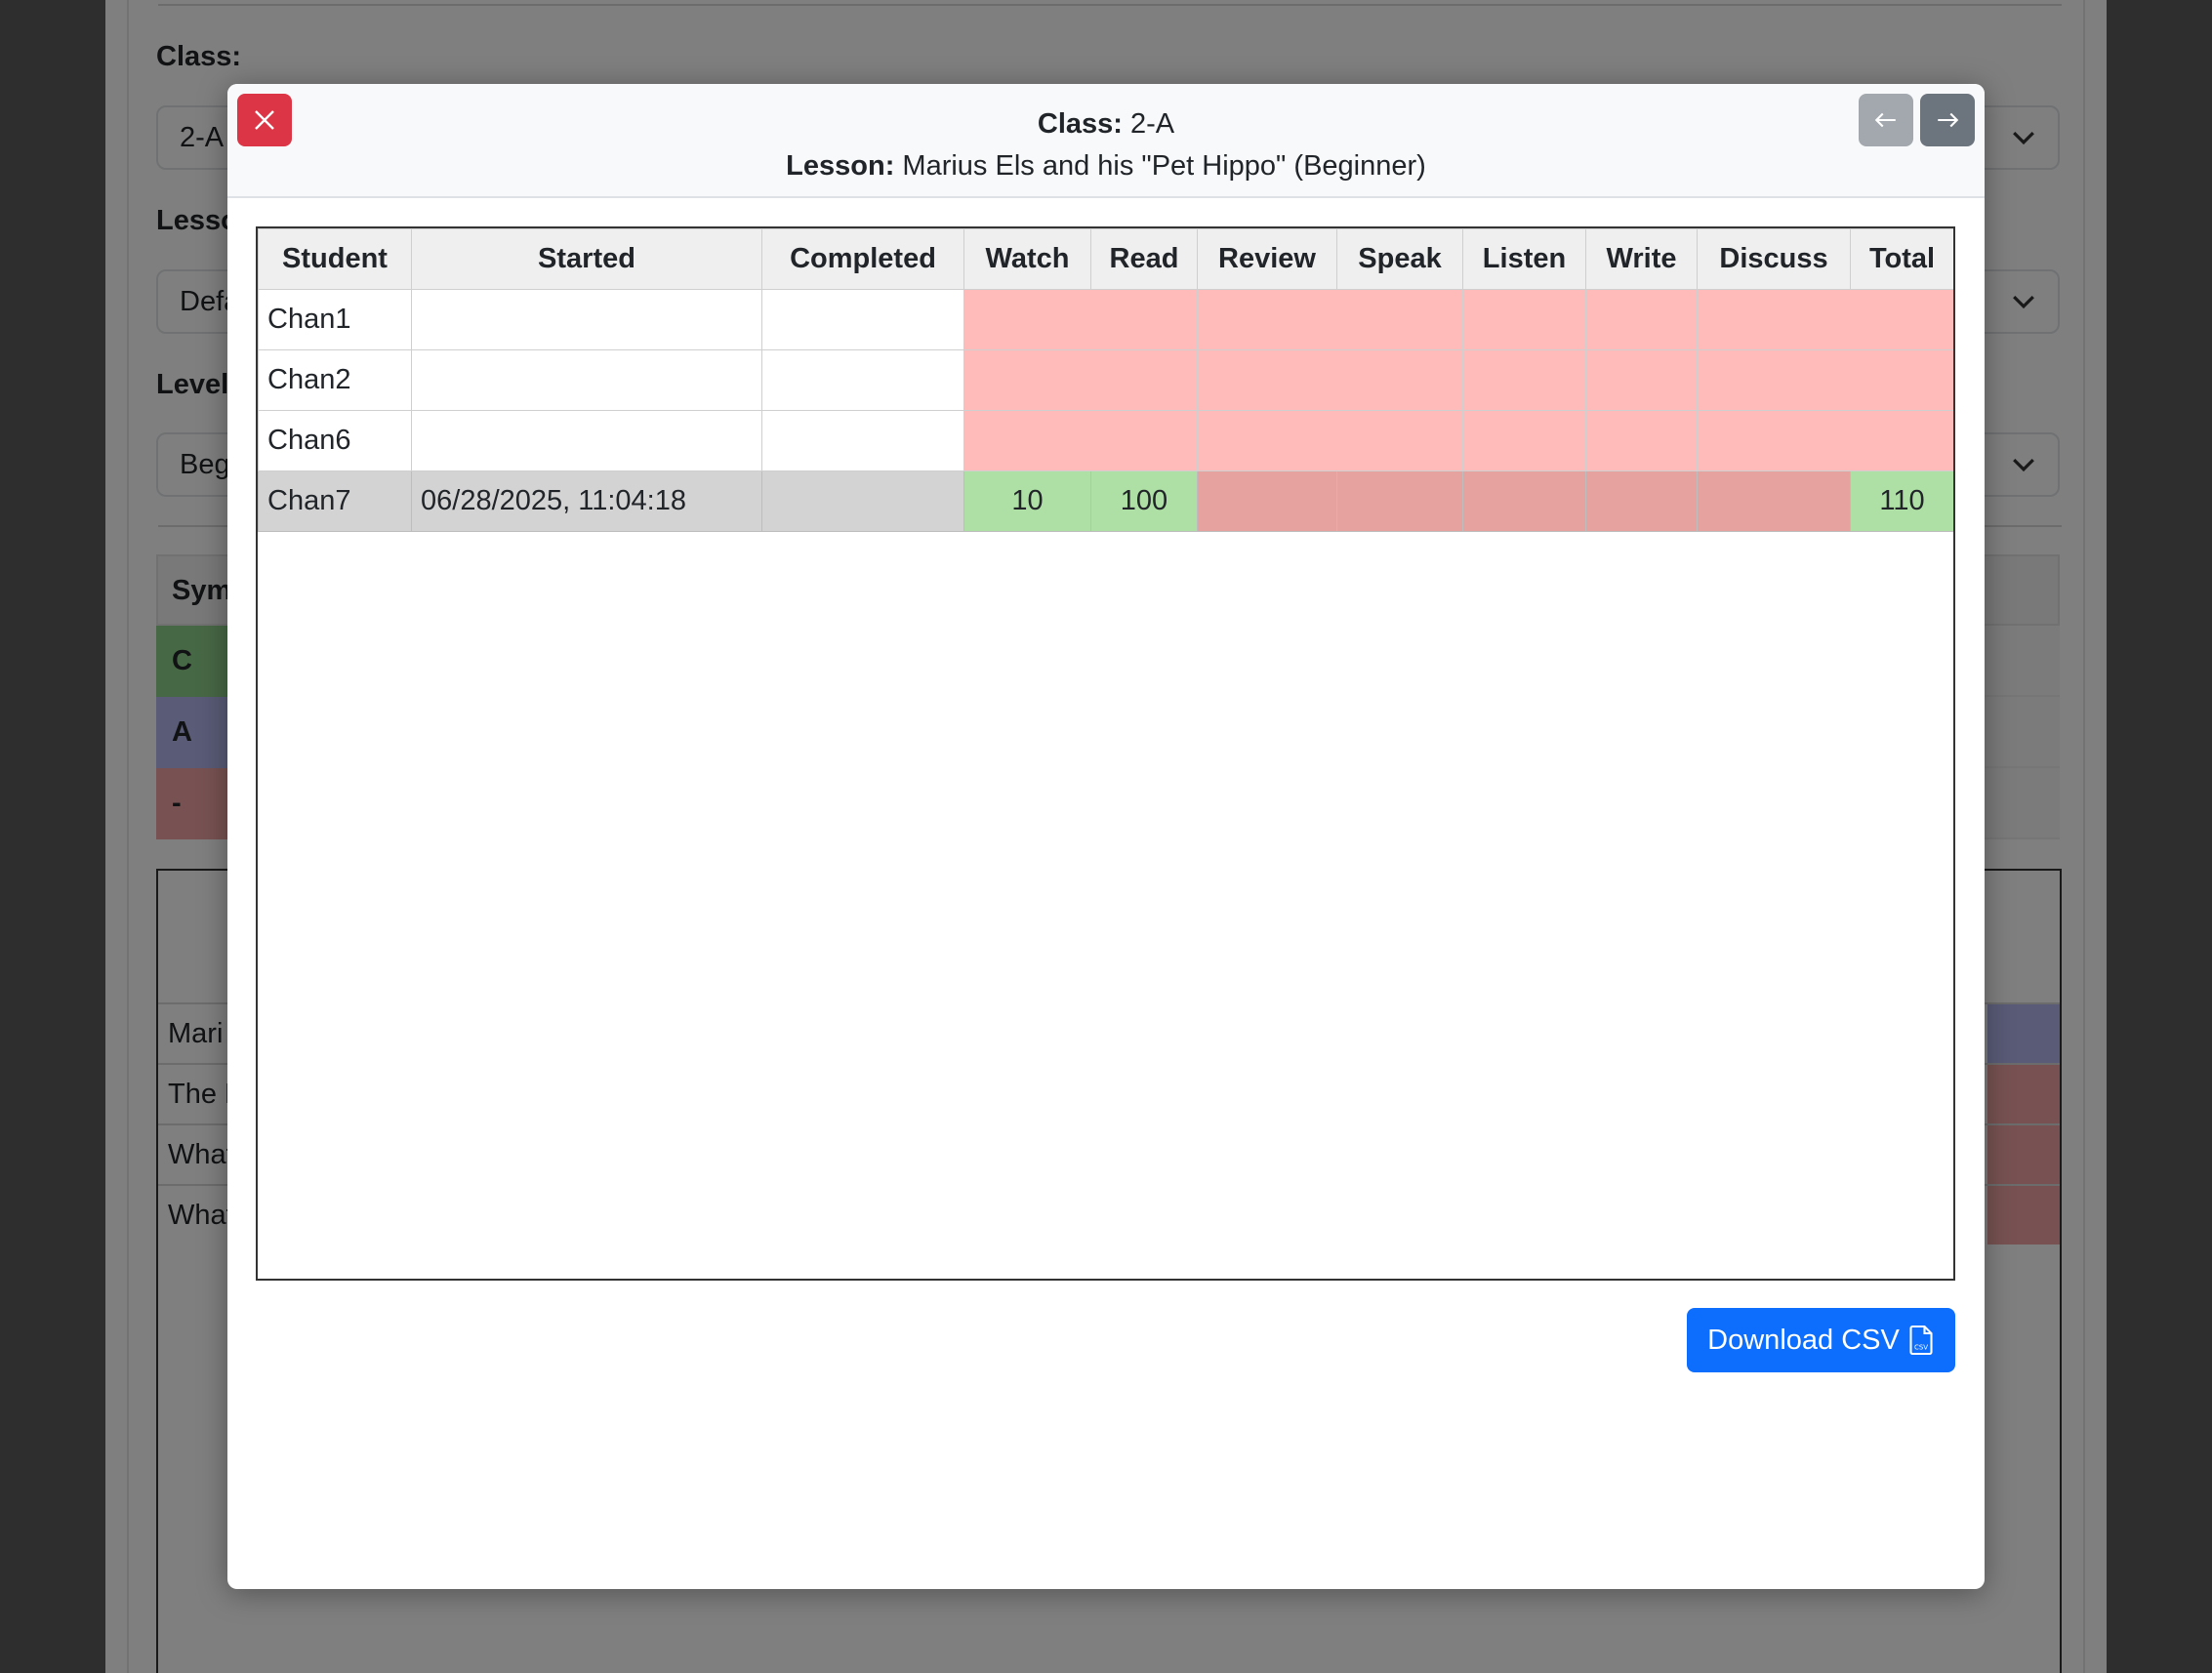 This screenshot has width=2212, height=1673. I want to click on close-icon, so click(264, 120).